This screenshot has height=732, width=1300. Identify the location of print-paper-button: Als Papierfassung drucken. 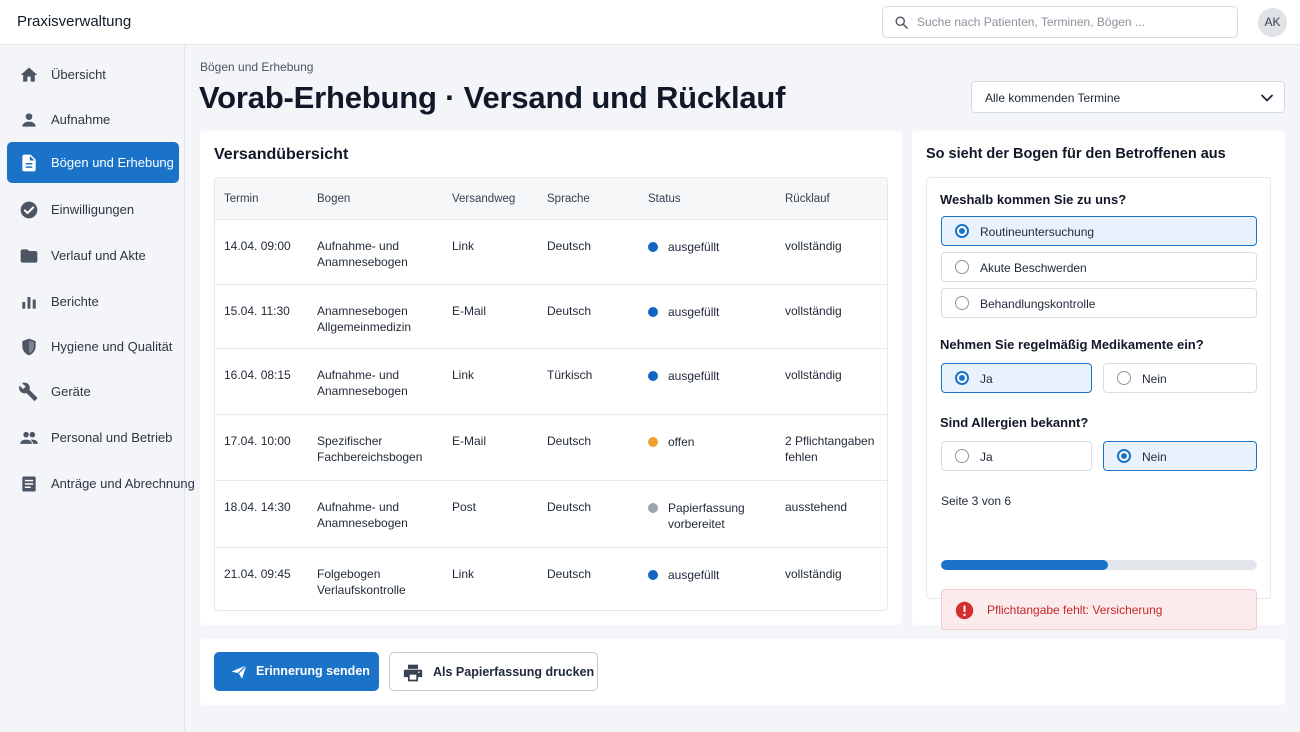
(493, 671).